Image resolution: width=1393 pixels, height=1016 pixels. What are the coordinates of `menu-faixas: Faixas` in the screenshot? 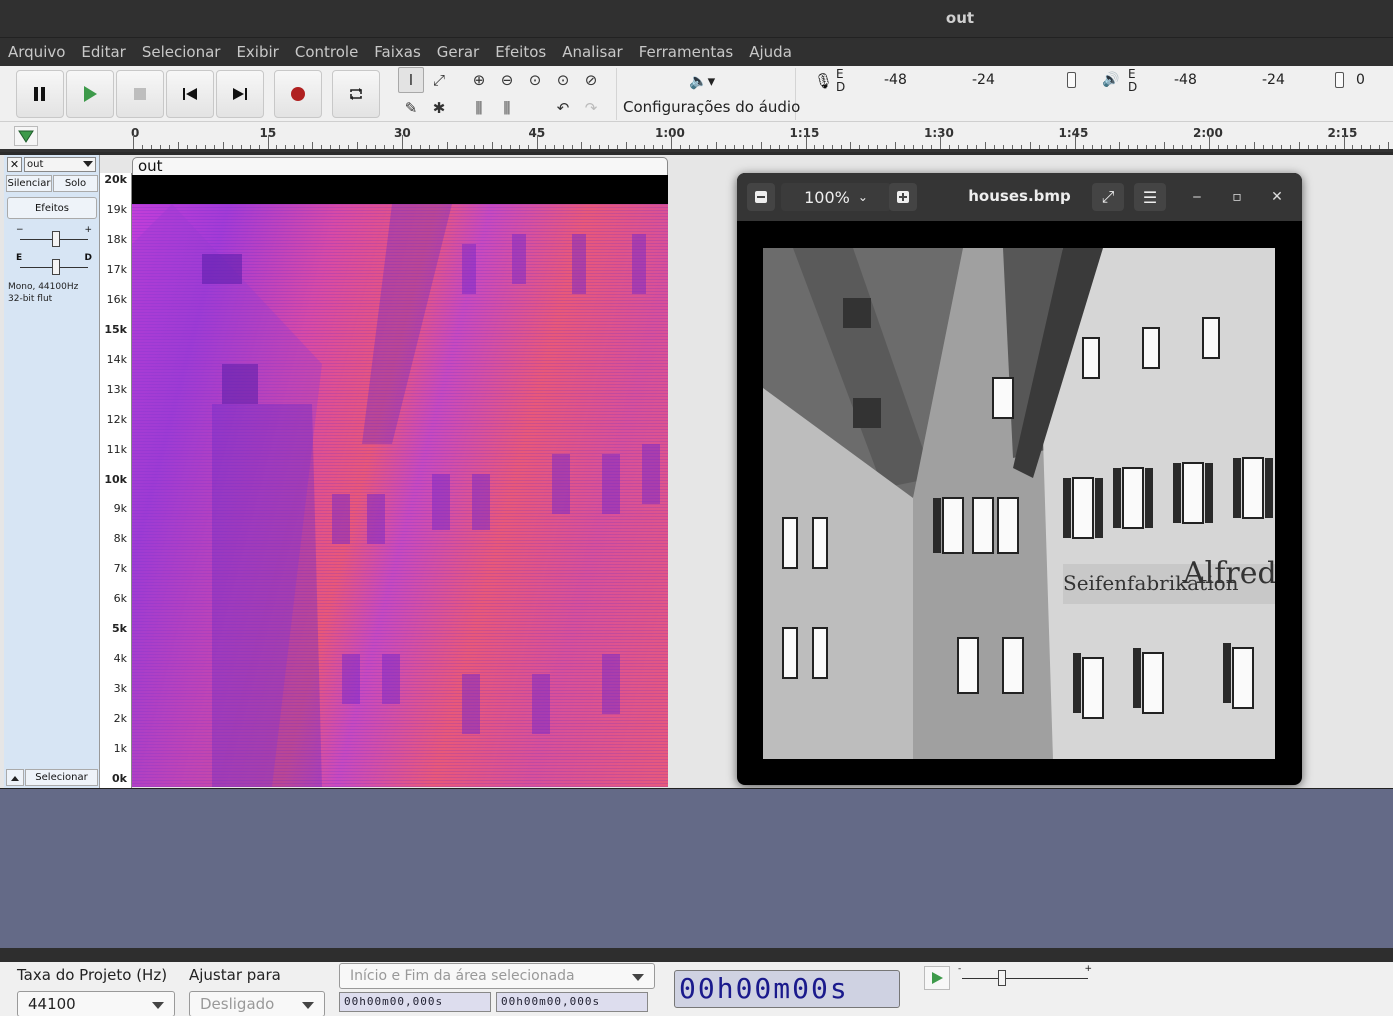 It's located at (397, 52).